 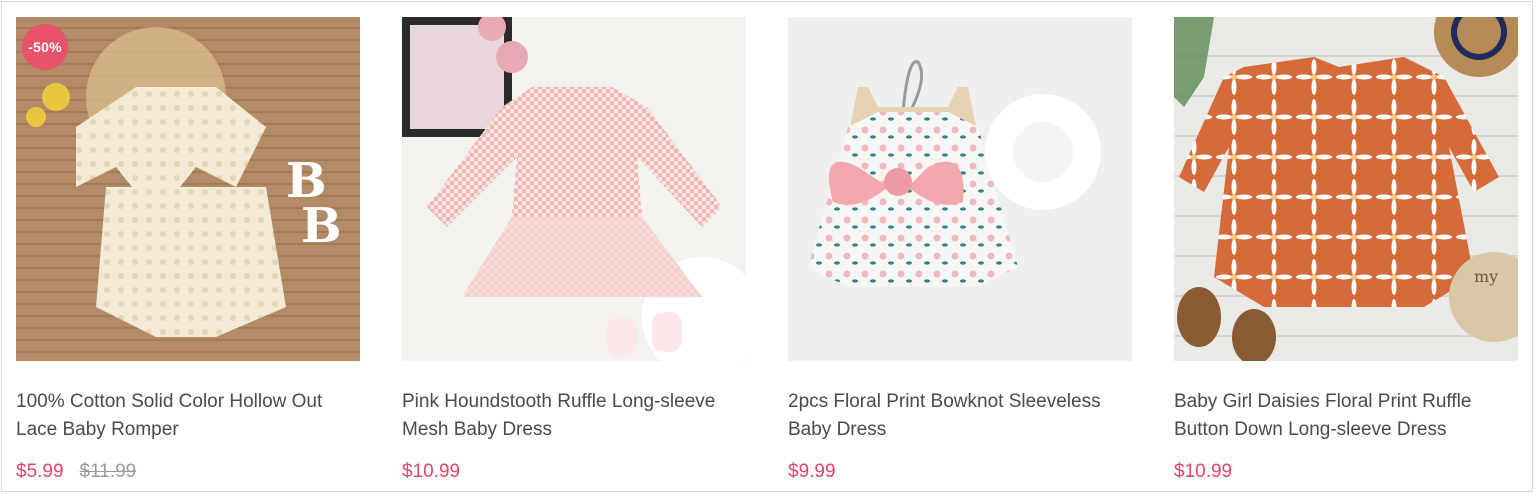 I want to click on discount-badge: -50%, so click(x=45, y=47).